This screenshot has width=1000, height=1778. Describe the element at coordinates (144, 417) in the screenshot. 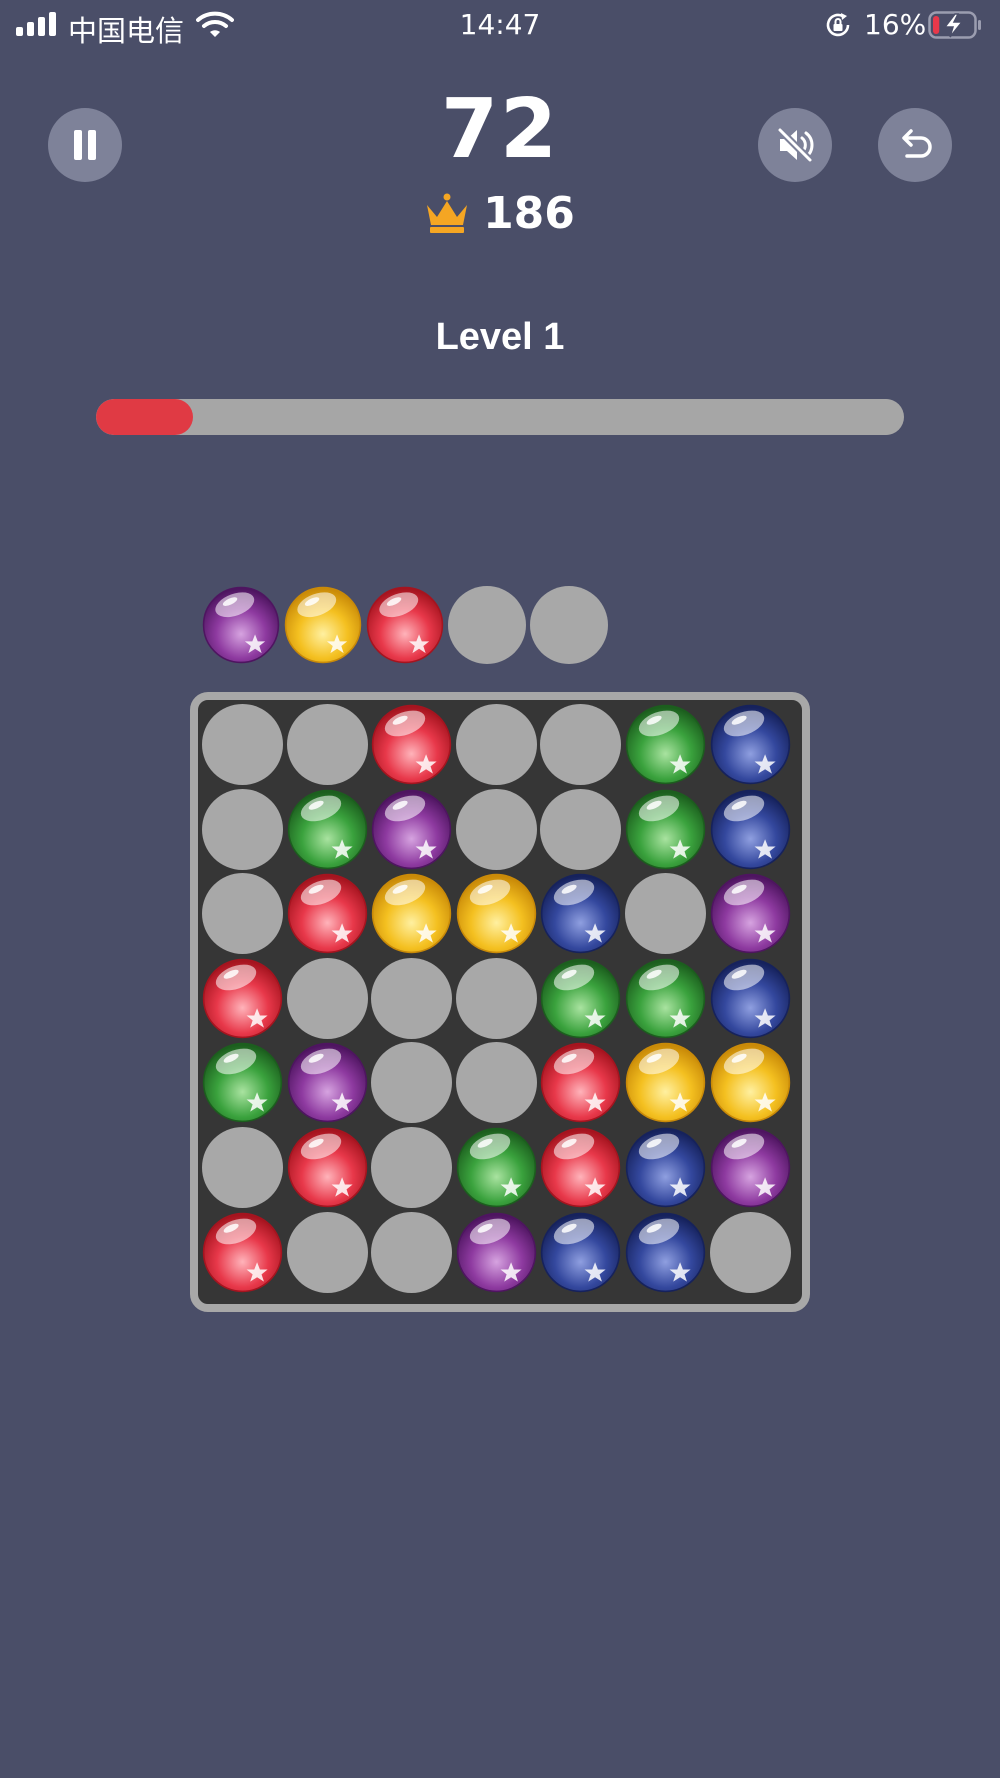

I see `level-progress-fill` at that location.